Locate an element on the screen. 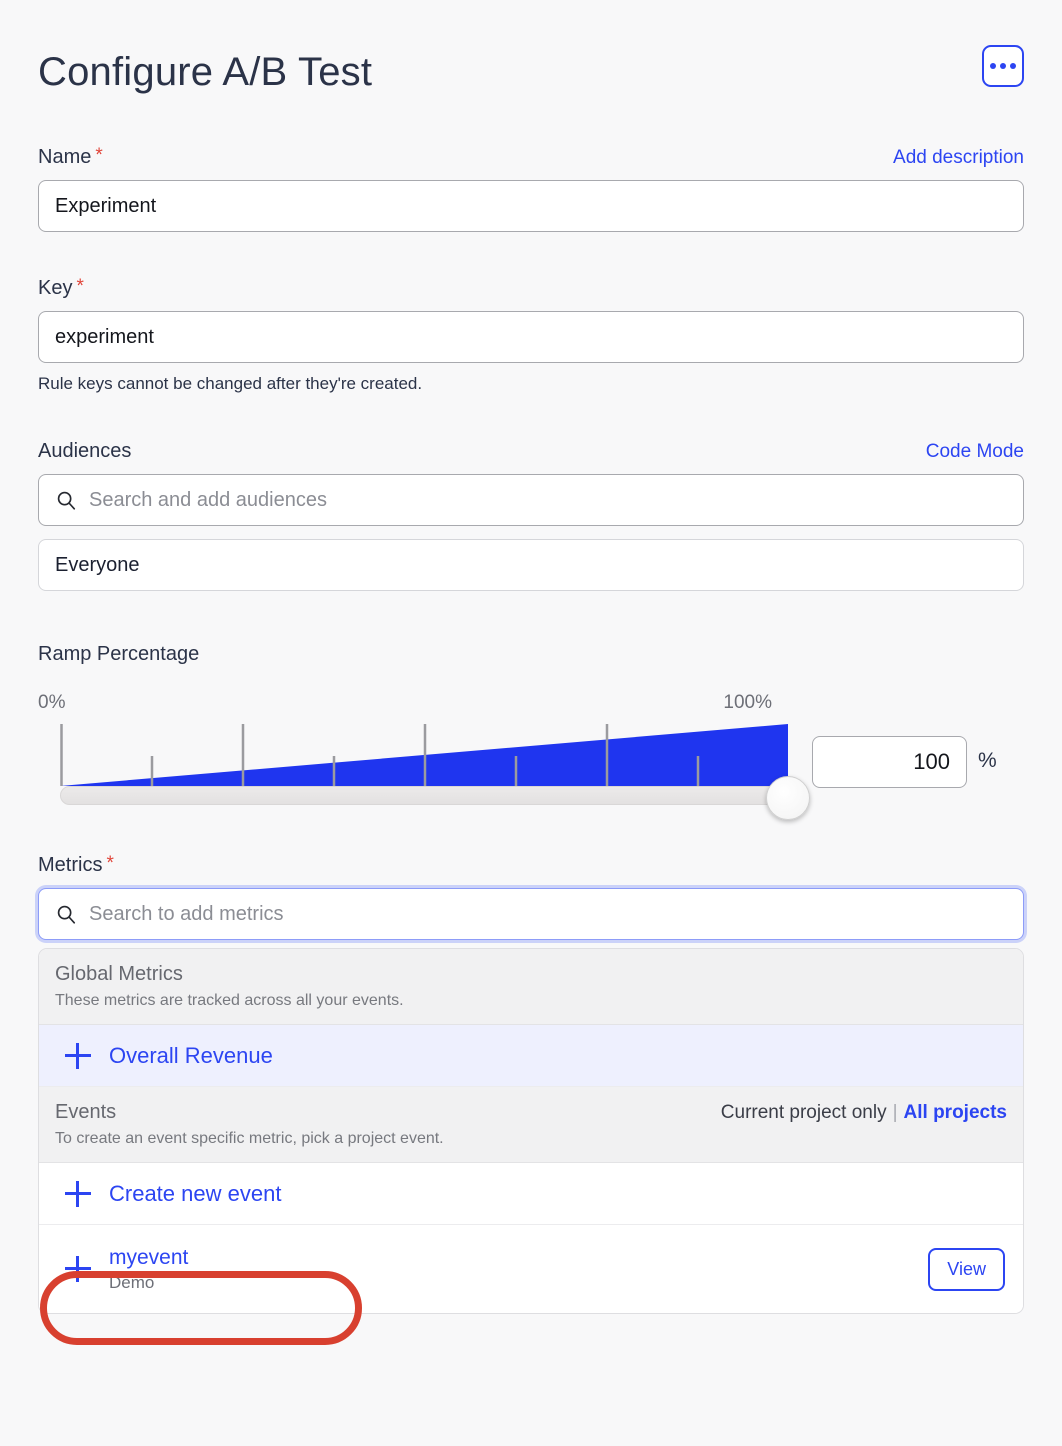 This screenshot has height=1446, width=1062. view-event-button: View is located at coordinates (966, 1269).